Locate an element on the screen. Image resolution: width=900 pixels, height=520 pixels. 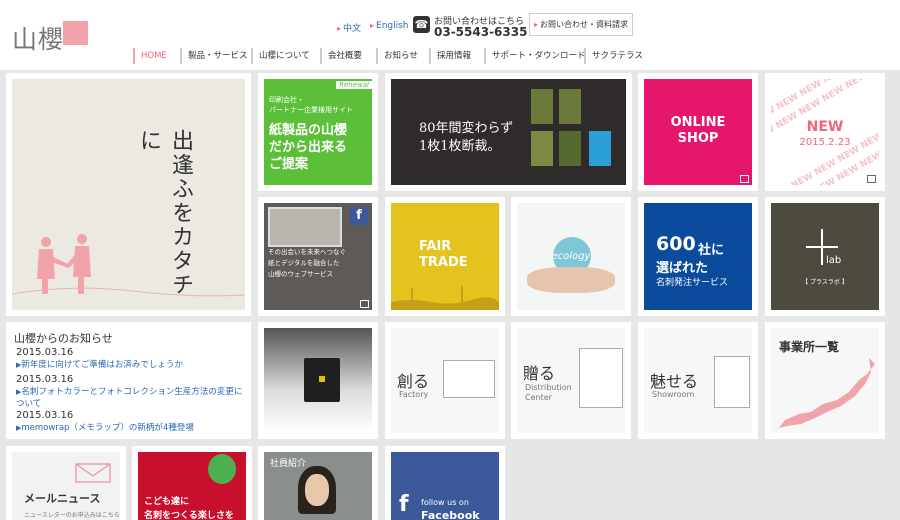
offices-tile: 事業所一覧 is located at coordinates (825, 380).